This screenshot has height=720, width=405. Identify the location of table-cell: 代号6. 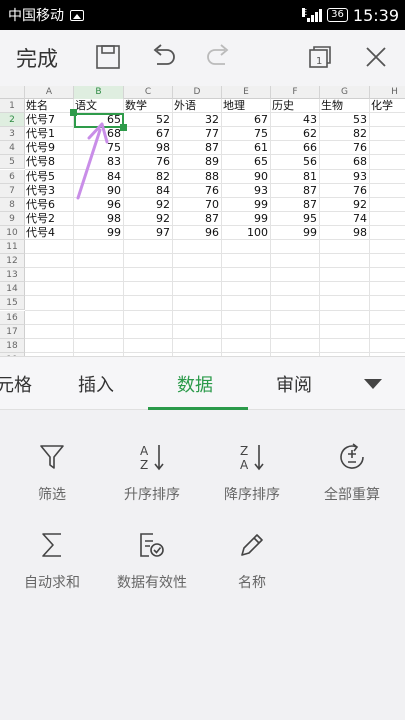
(40, 205).